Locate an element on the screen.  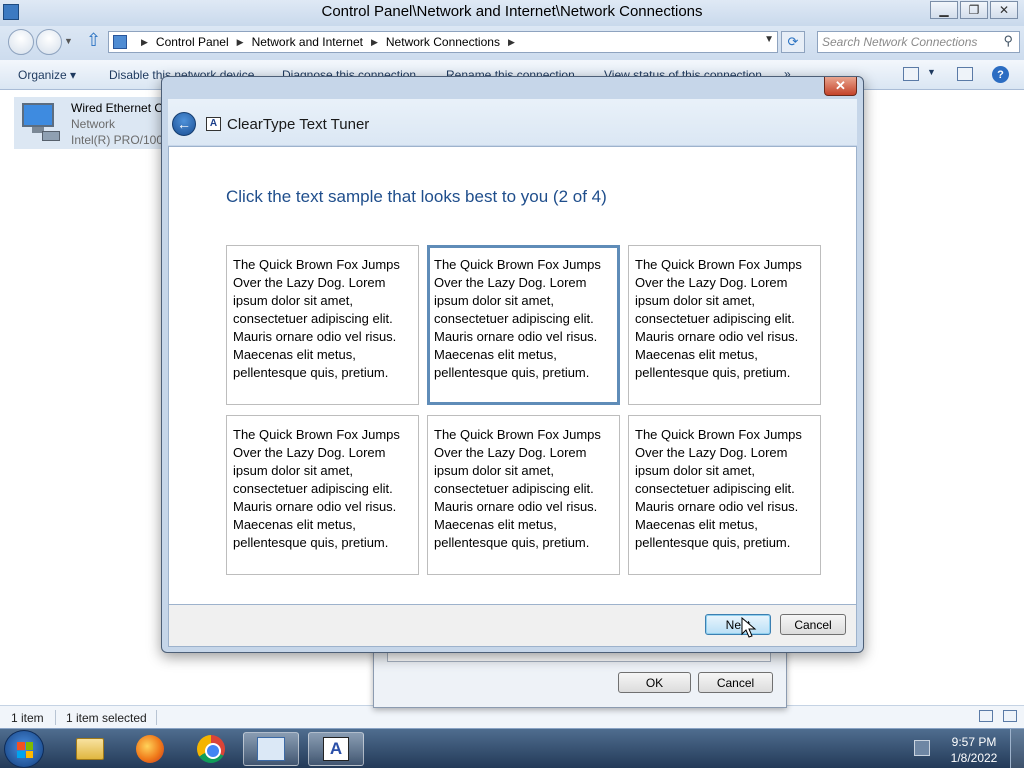
taskbar-cleartype: A is located at coordinates (336, 749).